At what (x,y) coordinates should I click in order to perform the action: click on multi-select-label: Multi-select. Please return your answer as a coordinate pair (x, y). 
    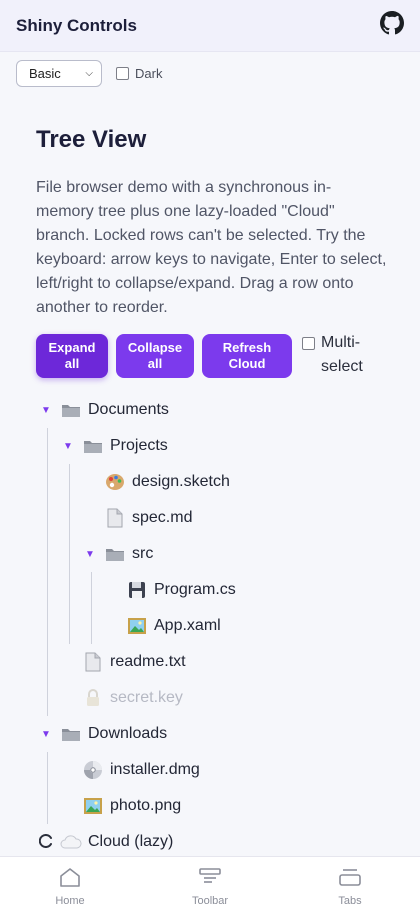
    Looking at the image, I should click on (342, 354).